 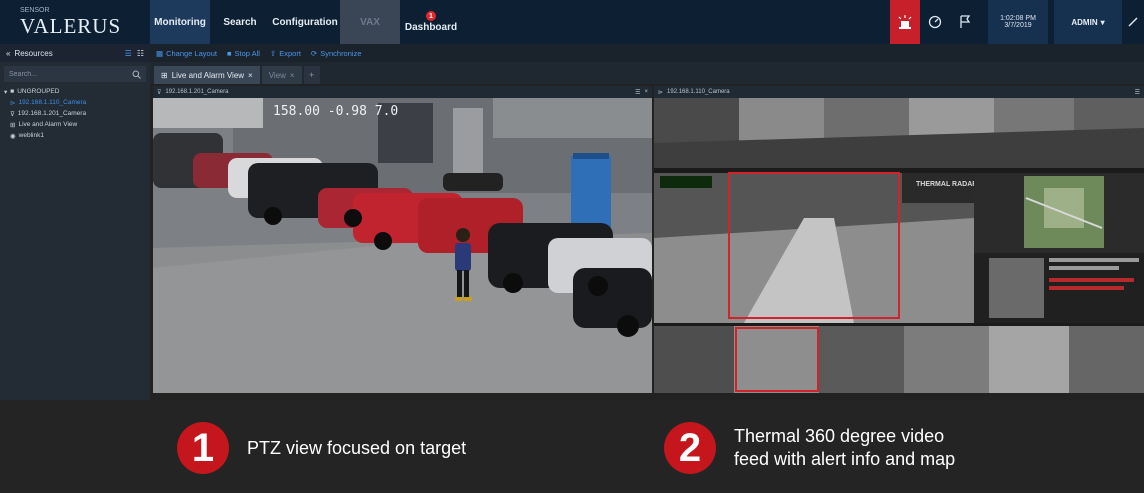 I want to click on search-icon, so click(x=136, y=74).